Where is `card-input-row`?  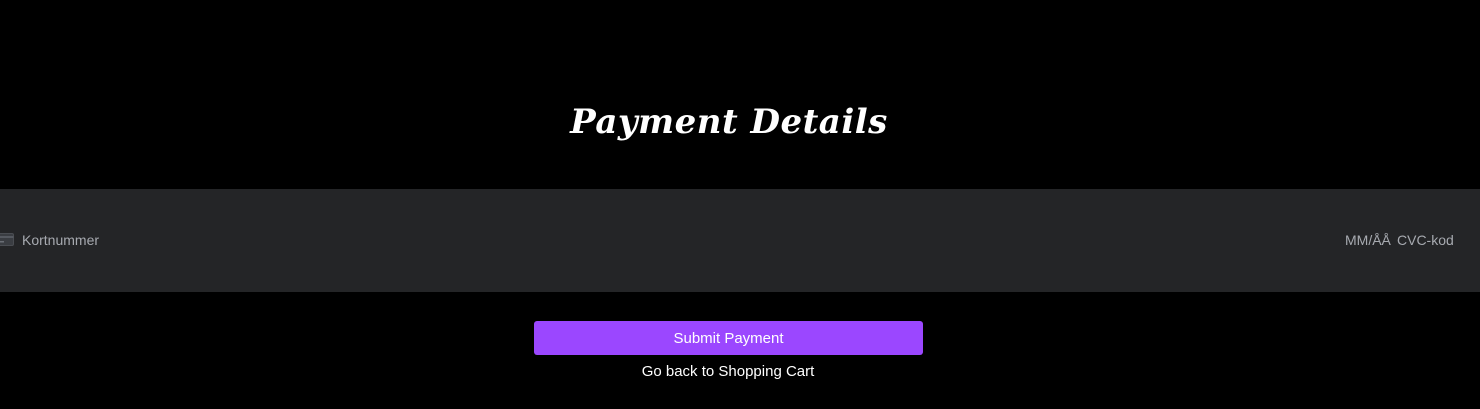
card-input-row is located at coordinates (740, 240).